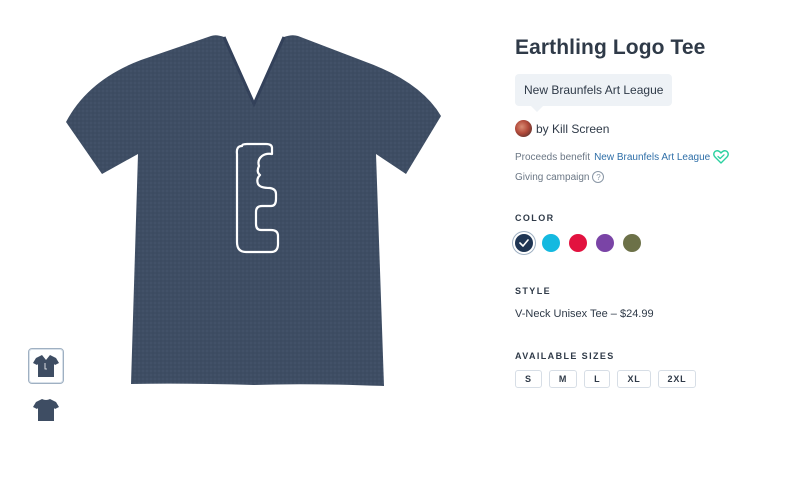 Image resolution: width=800 pixels, height=487 pixels. Describe the element at coordinates (578, 243) in the screenshot. I see `swatch-red` at that location.